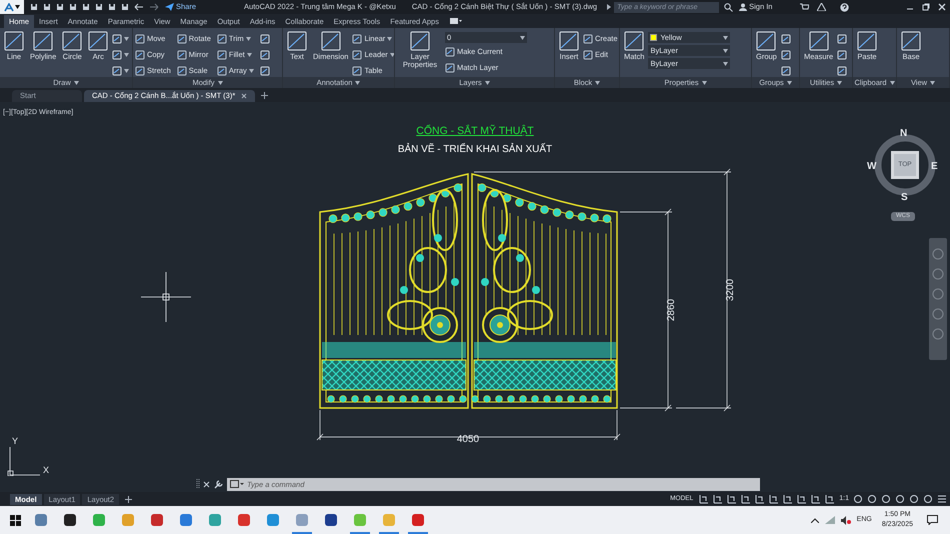  What do you see at coordinates (15, 520) in the screenshot?
I see `windows-start-icon` at bounding box center [15, 520].